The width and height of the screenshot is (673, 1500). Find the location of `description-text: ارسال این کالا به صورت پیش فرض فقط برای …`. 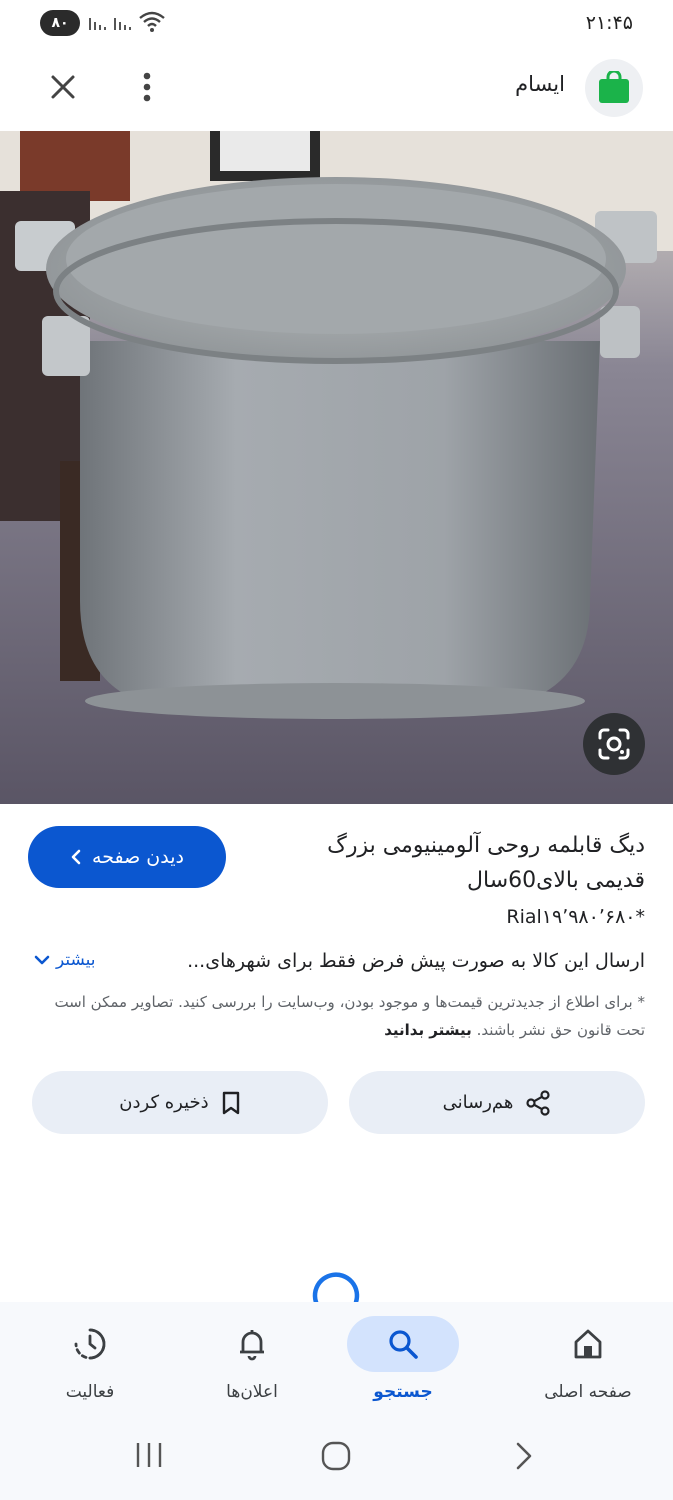

description-text: ارسال این کالا به صورت پیش فرض فقط برای … is located at coordinates (416, 961).